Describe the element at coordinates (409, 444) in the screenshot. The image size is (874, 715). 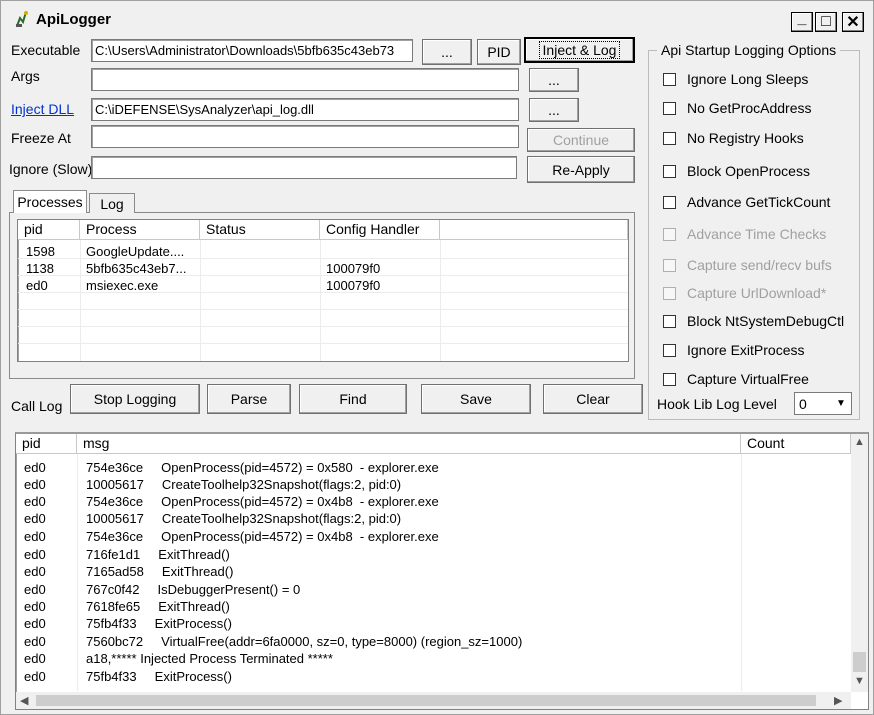
I see `col-msg: msg` at that location.